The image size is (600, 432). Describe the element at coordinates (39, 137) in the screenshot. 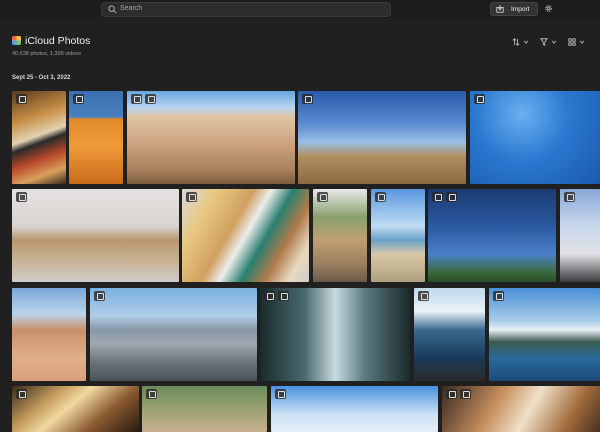

I see `photo-food-collage` at that location.